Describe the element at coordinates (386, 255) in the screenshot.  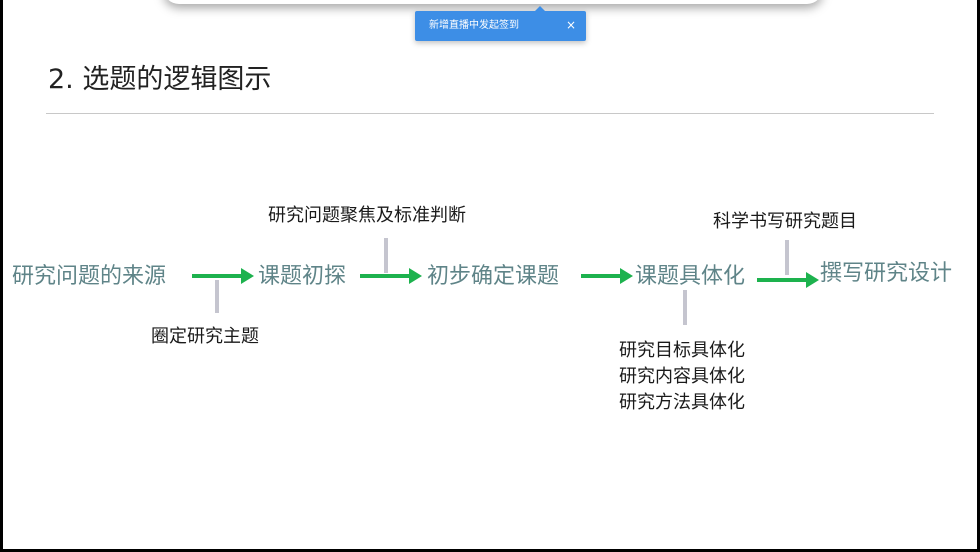
I see `connector-focus` at that location.